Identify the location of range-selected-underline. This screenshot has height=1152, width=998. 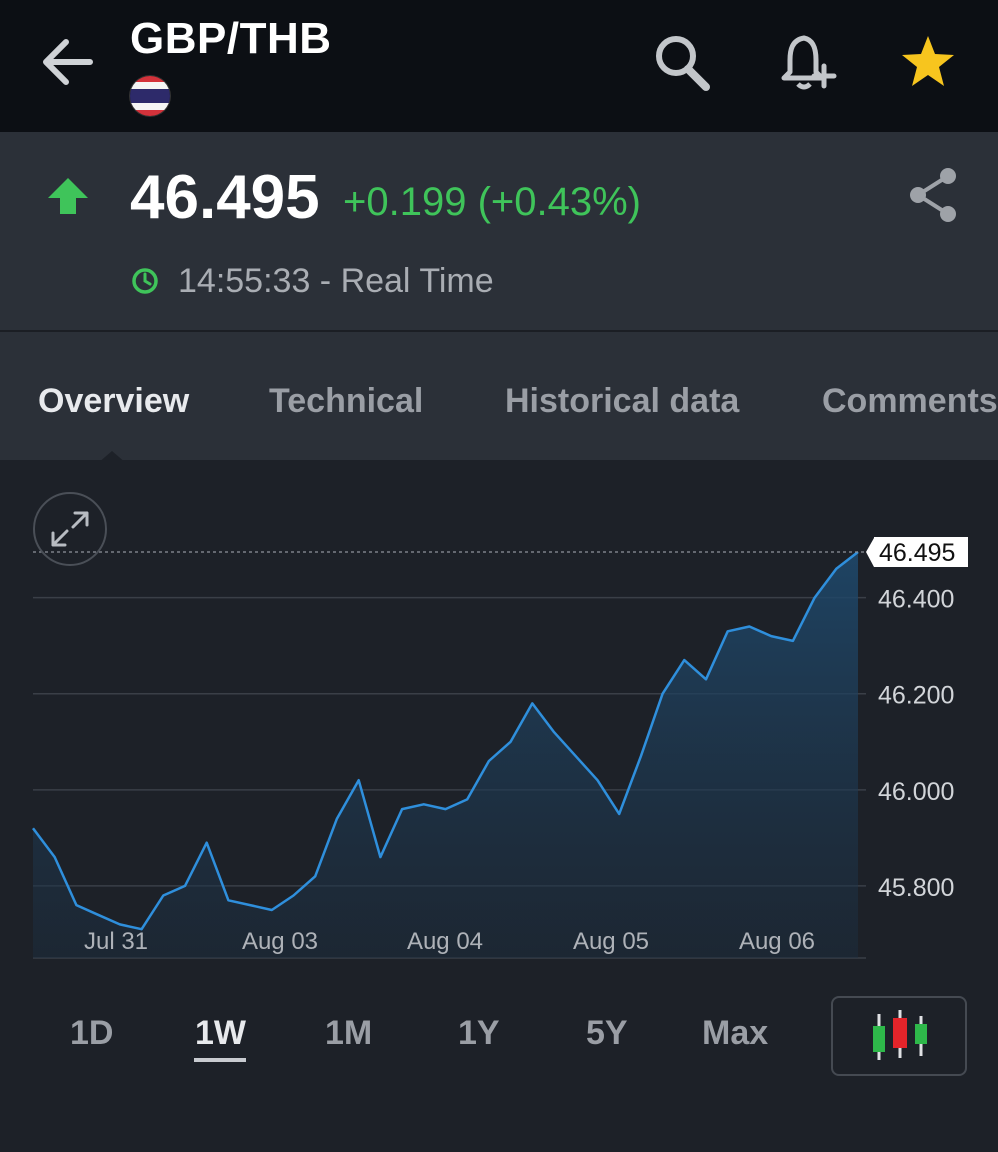
(220, 1060).